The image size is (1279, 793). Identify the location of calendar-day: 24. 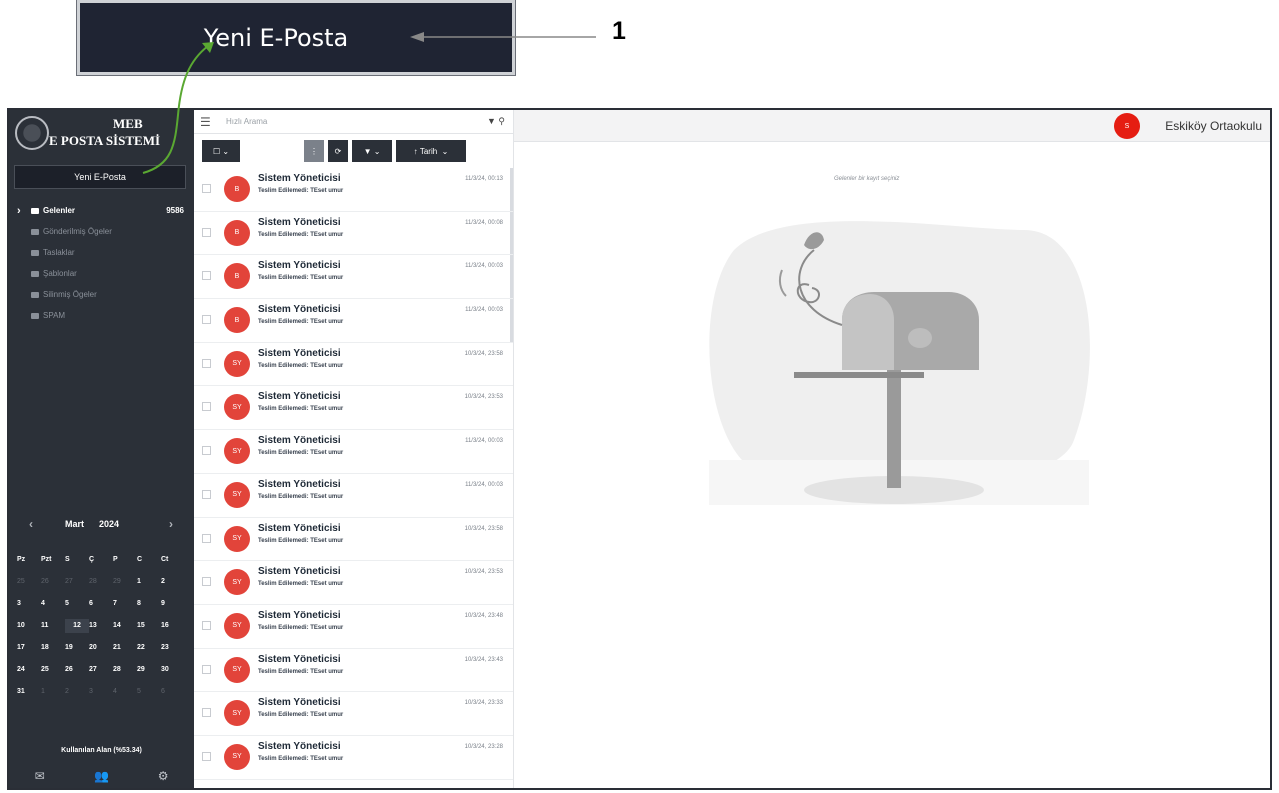
(29, 670).